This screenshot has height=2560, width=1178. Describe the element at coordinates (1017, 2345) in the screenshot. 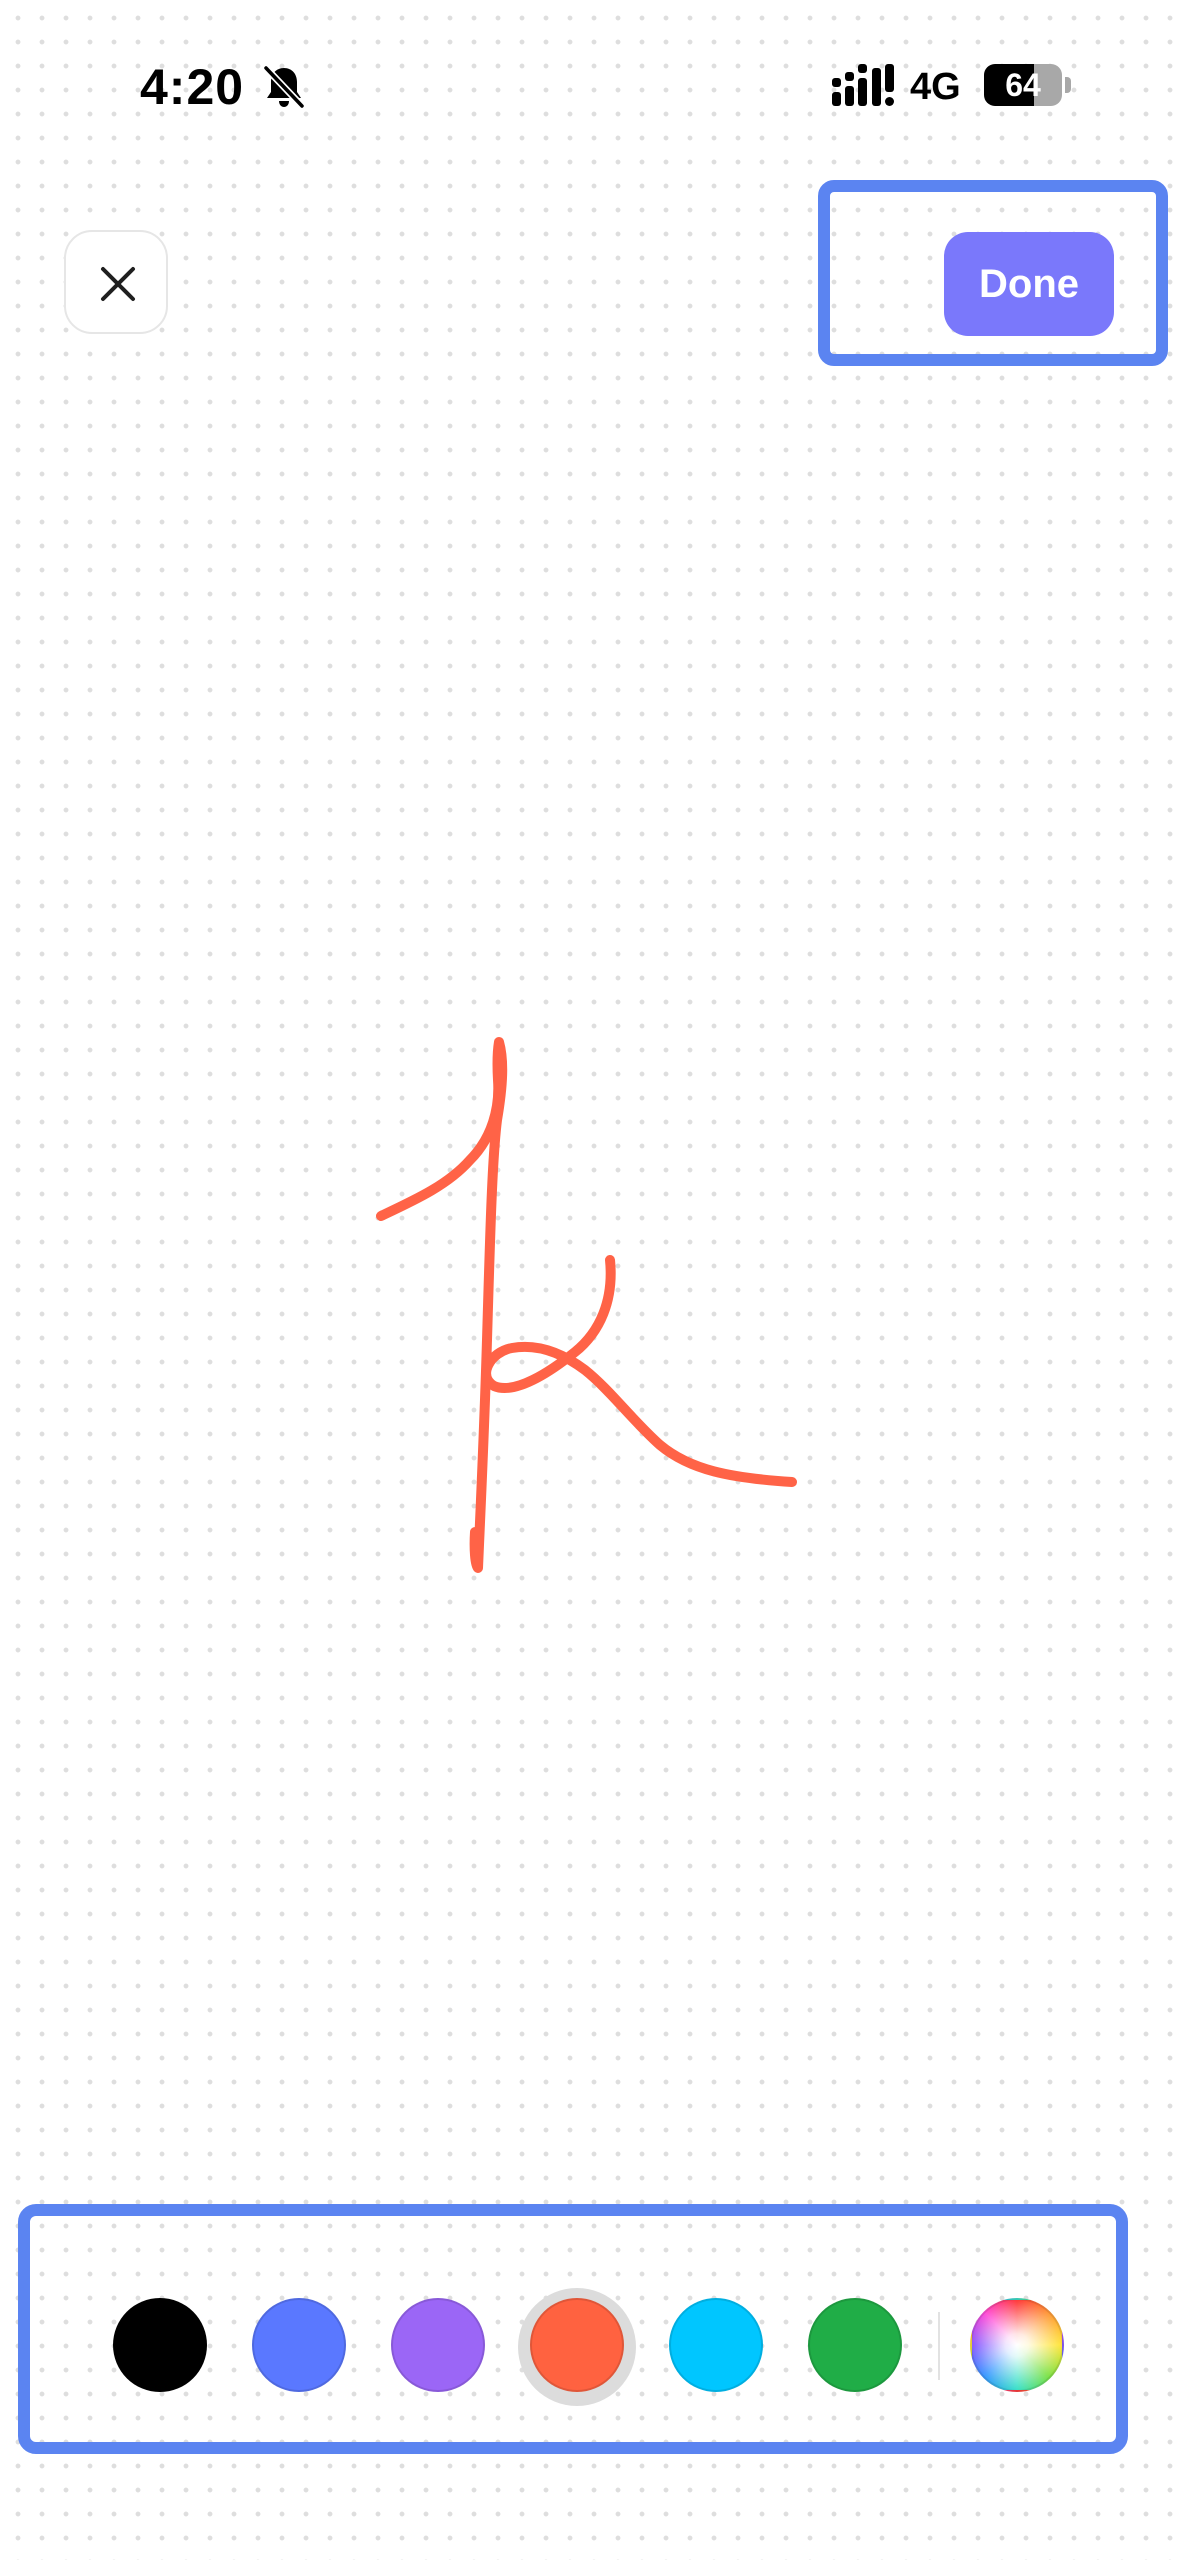

I see `color-wheel-icon` at that location.